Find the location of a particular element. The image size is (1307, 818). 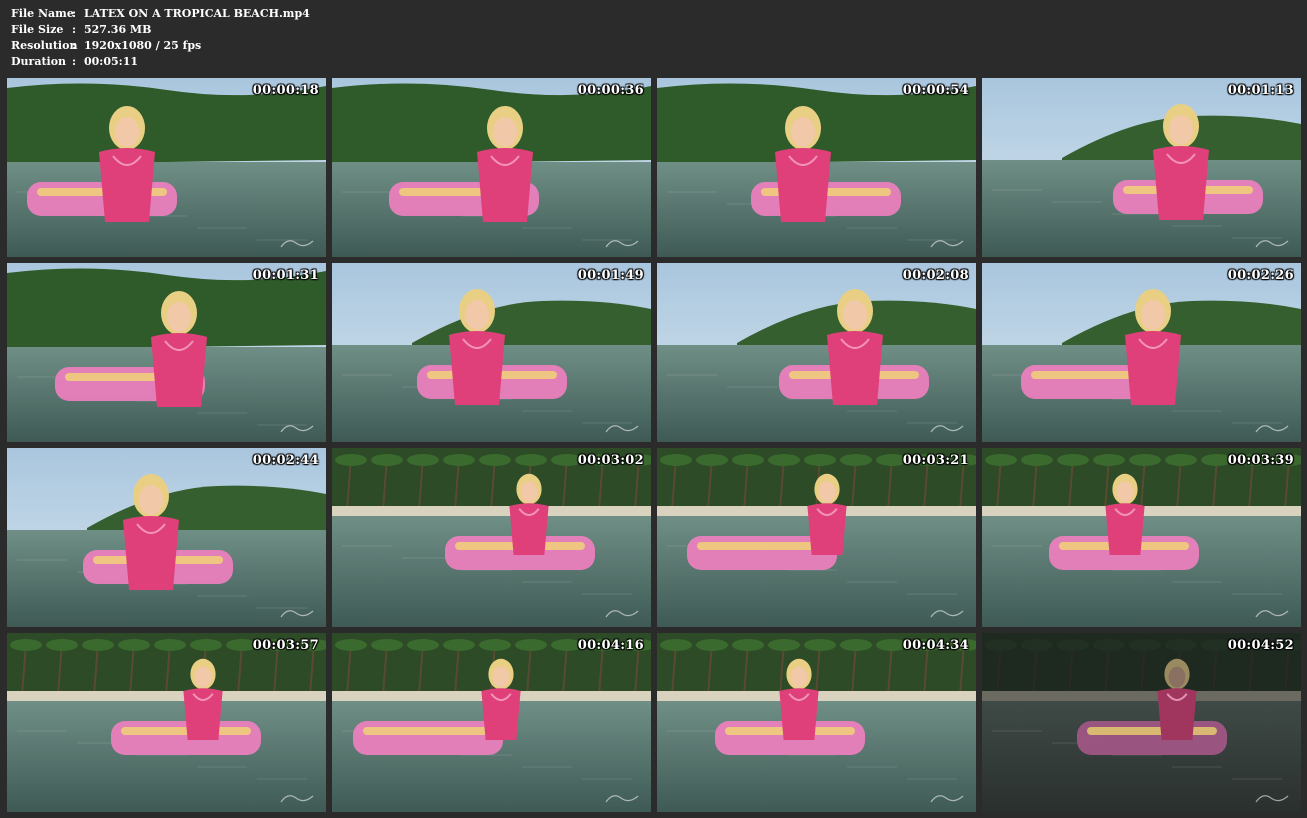

thumbnail-timestamp: 00:03:39 is located at coordinates (1260, 460).